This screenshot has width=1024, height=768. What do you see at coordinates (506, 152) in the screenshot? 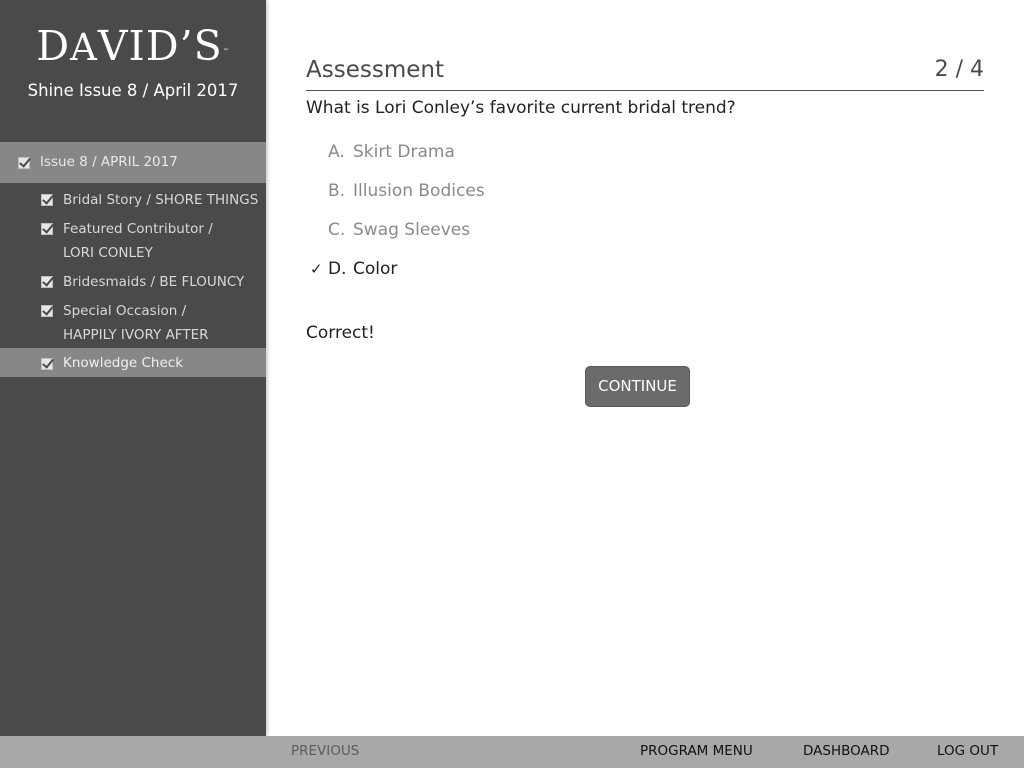
I see `answer-option-a: A. Skirt Drama` at bounding box center [506, 152].